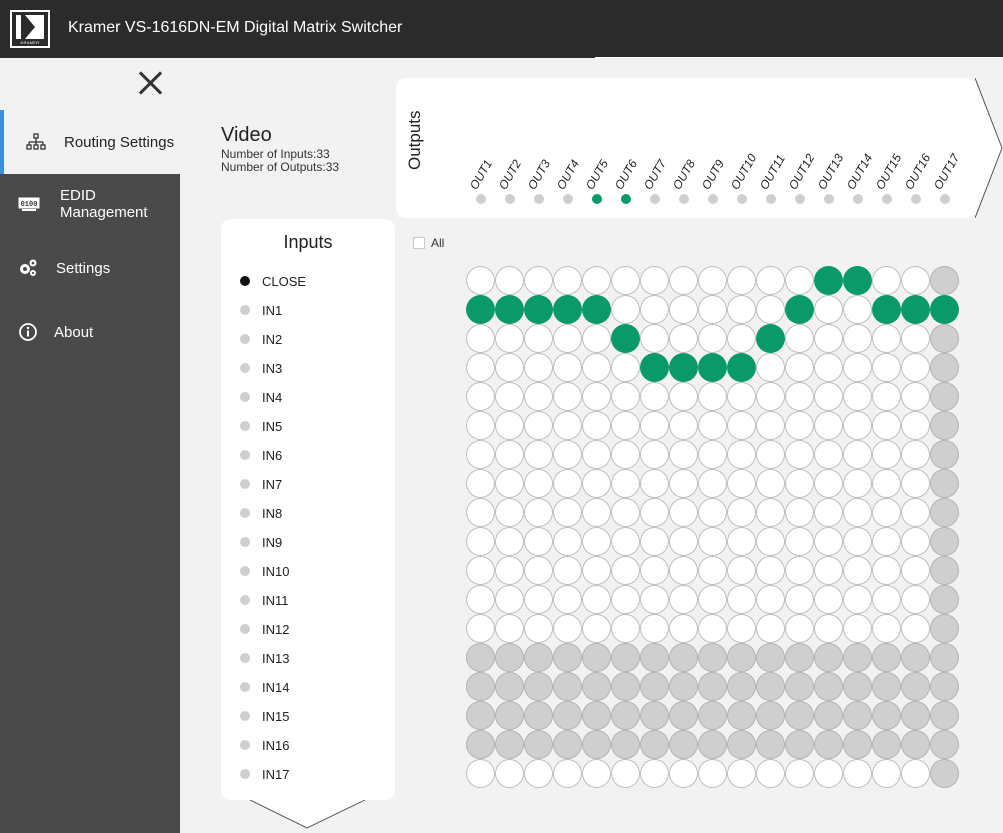 The image size is (1003, 833). I want to click on input-row: IN8, so click(261, 513).